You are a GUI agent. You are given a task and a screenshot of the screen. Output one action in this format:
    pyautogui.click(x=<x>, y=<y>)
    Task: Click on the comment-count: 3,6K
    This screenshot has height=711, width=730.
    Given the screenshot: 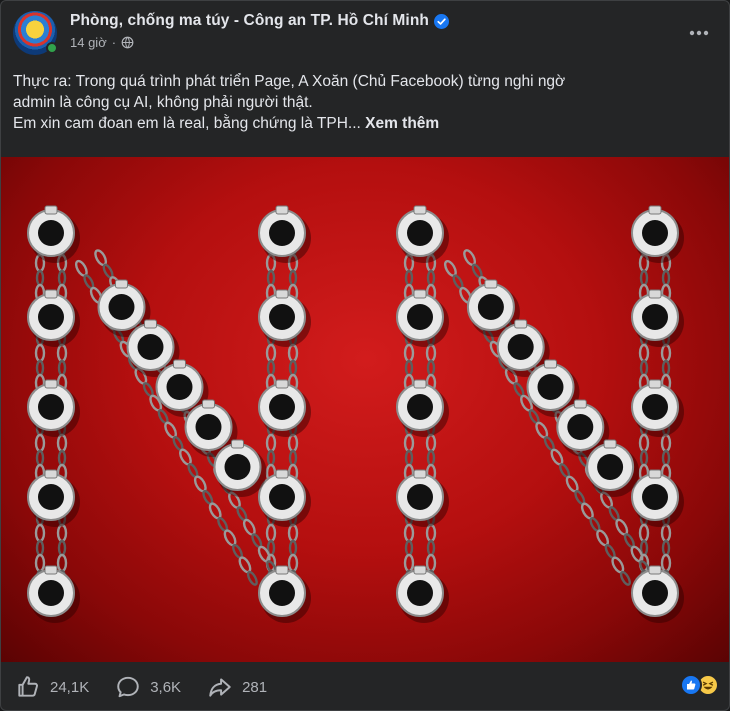 What is the action you would take?
    pyautogui.click(x=166, y=687)
    